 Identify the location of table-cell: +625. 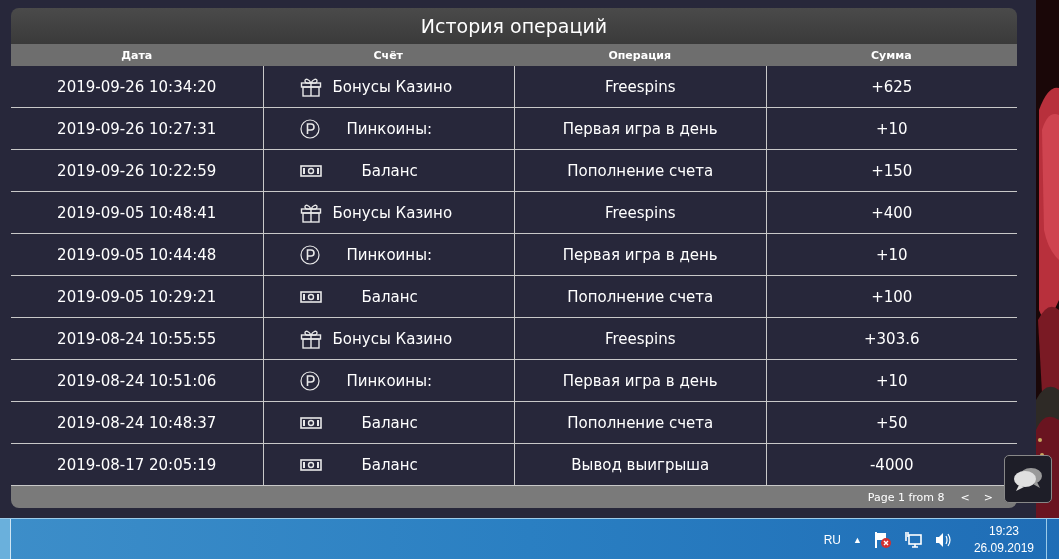
(891, 86).